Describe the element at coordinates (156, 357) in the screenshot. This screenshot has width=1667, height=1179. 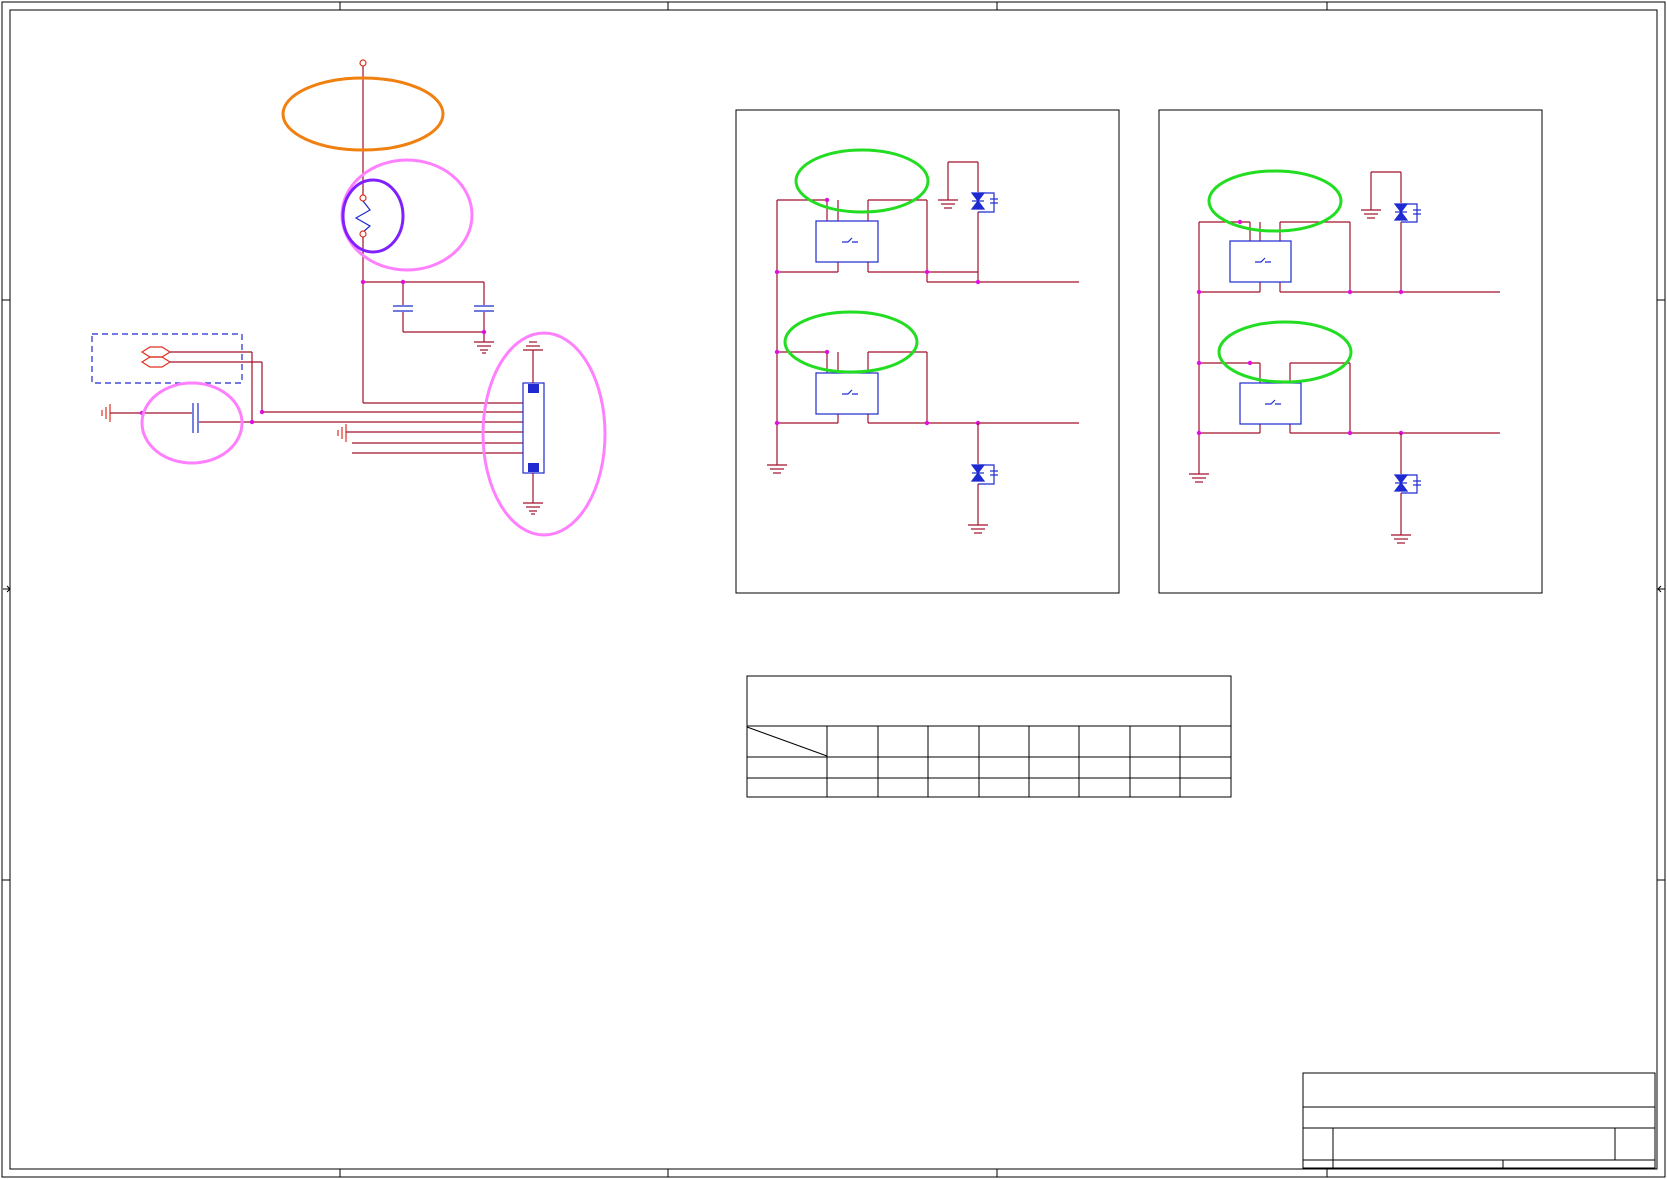
I see `antenna-icon` at that location.